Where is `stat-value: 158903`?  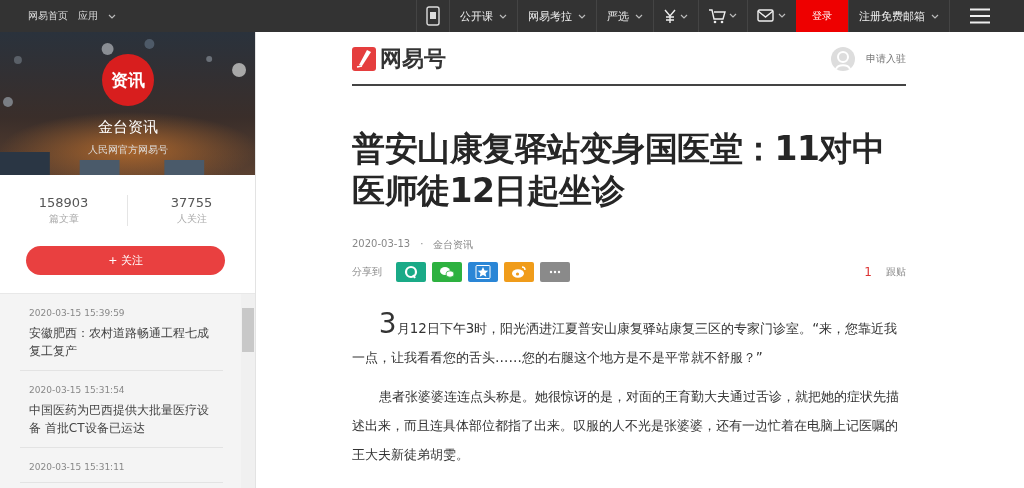 stat-value: 158903 is located at coordinates (63, 202).